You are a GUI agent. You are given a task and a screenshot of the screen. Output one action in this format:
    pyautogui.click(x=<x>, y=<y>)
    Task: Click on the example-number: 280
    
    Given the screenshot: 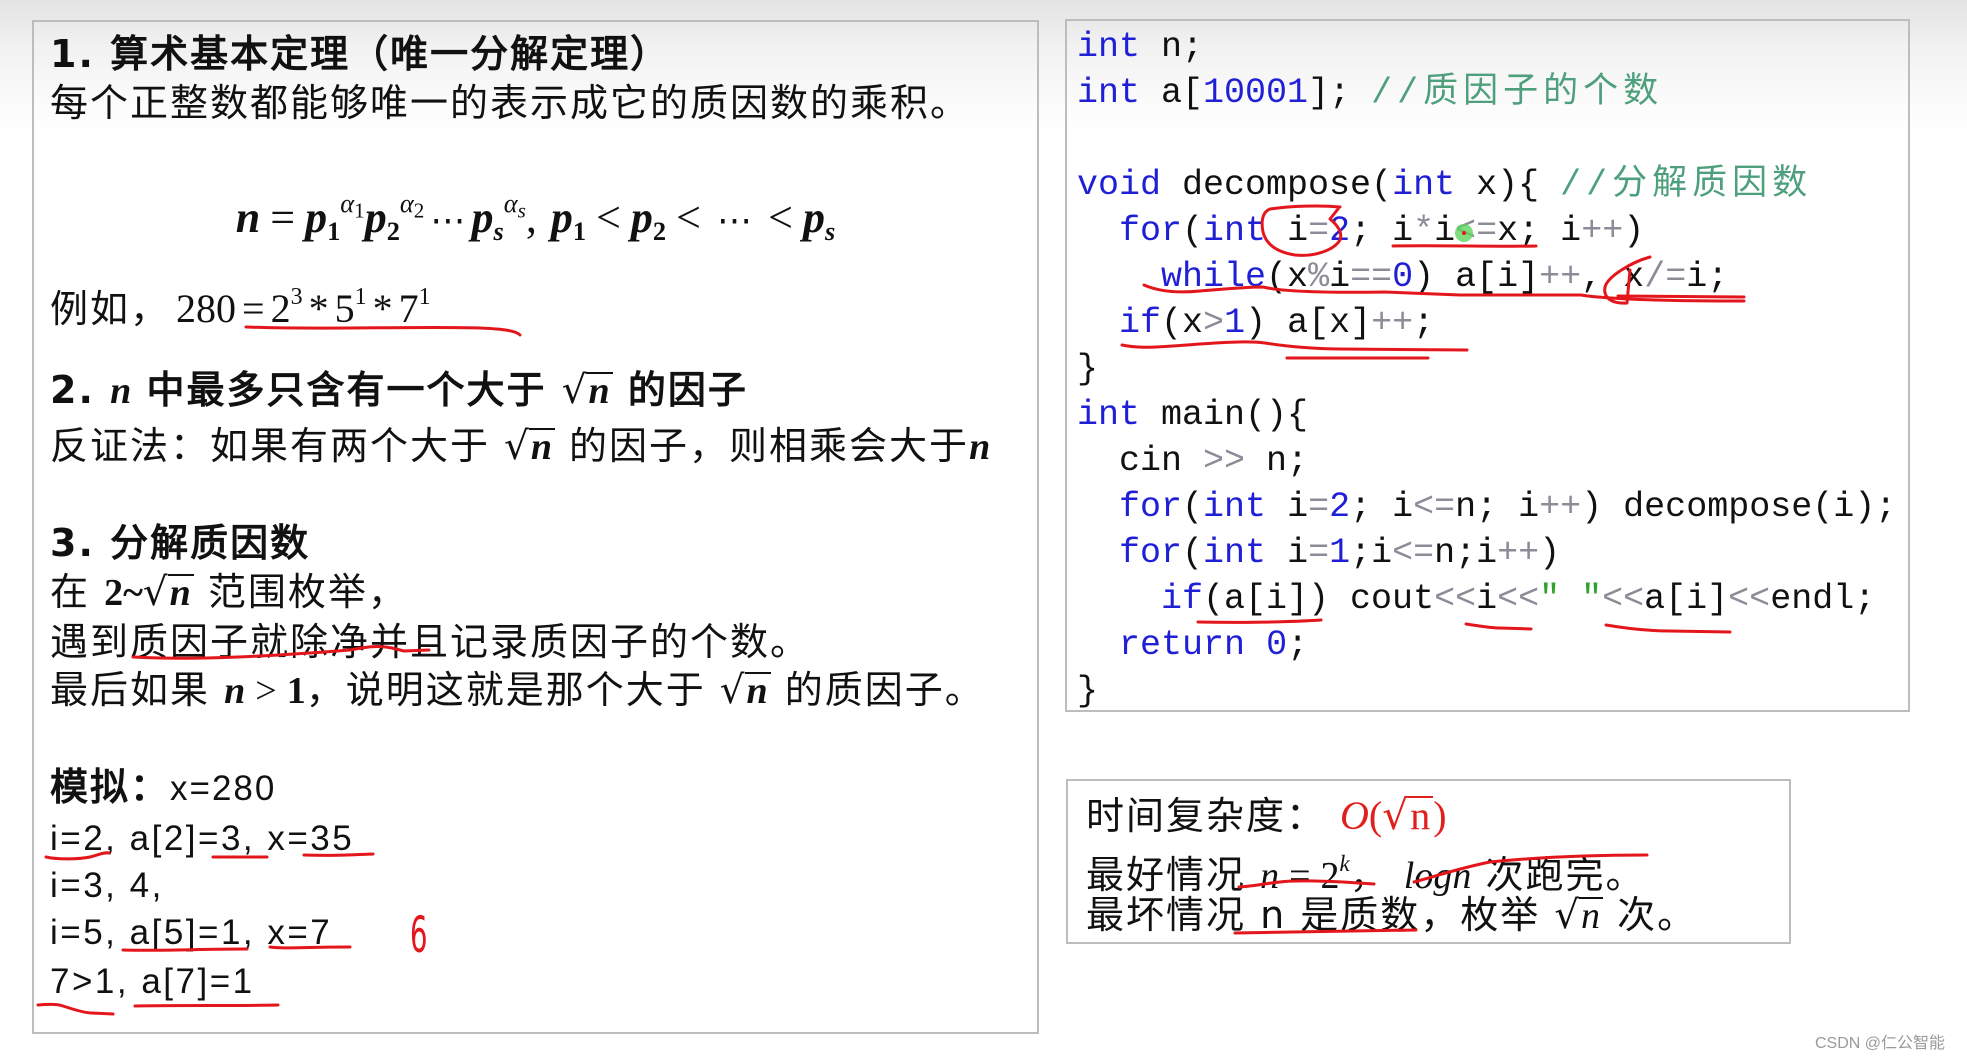 What is the action you would take?
    pyautogui.click(x=206, y=308)
    